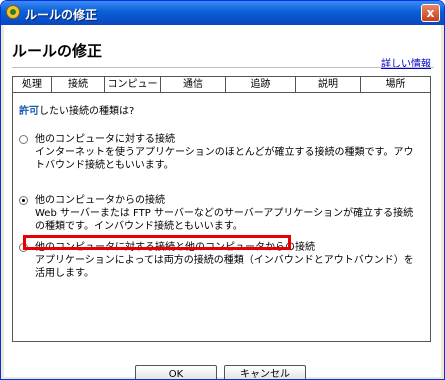  Describe the element at coordinates (100, 200) in the screenshot. I see `option-label: 他のコンピュータからの接続` at that location.